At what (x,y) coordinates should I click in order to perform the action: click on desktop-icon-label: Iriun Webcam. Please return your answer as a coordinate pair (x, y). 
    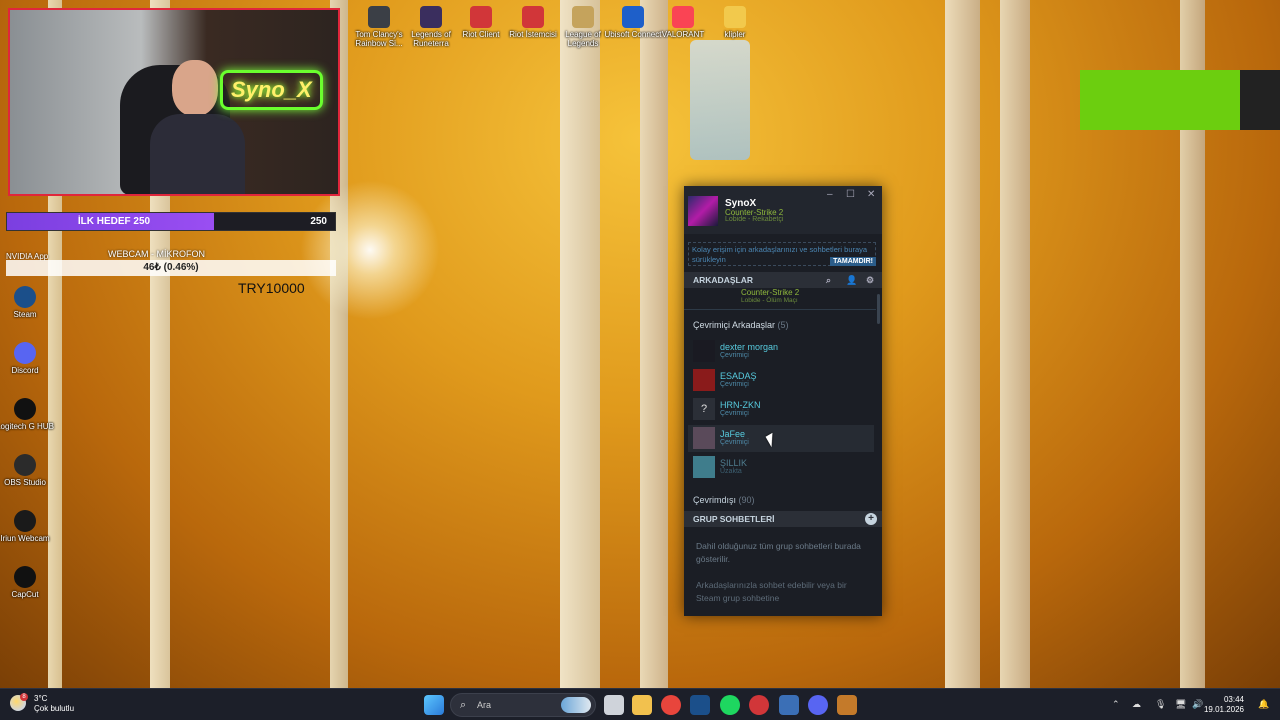
    Looking at the image, I should click on (25, 538).